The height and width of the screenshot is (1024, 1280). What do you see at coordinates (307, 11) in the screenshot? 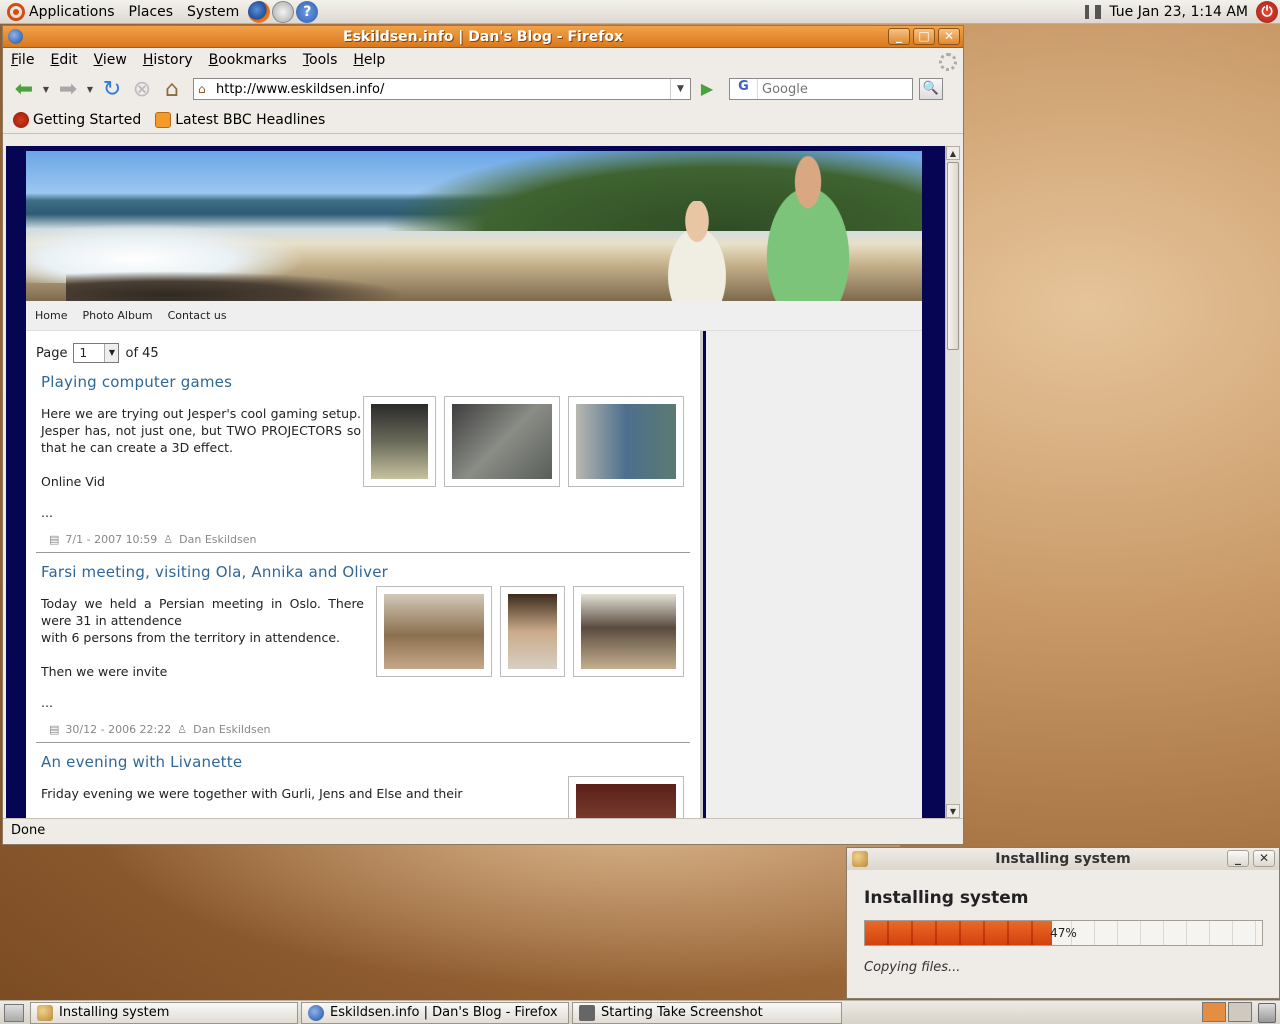
I see `help-launcher-icon: ?` at bounding box center [307, 11].